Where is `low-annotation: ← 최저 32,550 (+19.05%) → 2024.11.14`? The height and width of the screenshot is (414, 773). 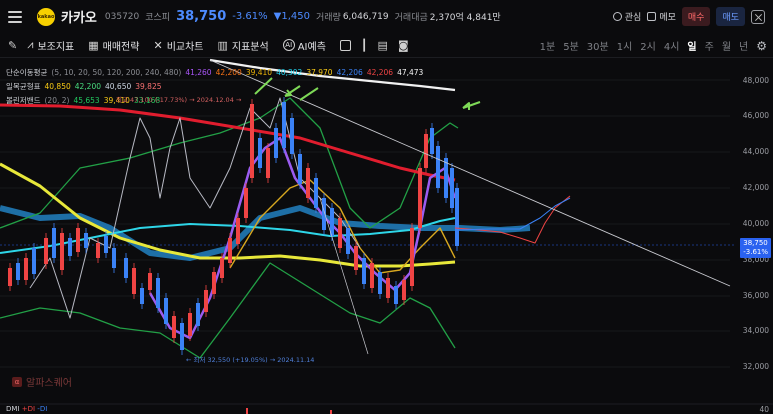 low-annotation: ← 최저 32,550 (+19.05%) → 2024.11.14 is located at coordinates (250, 360).